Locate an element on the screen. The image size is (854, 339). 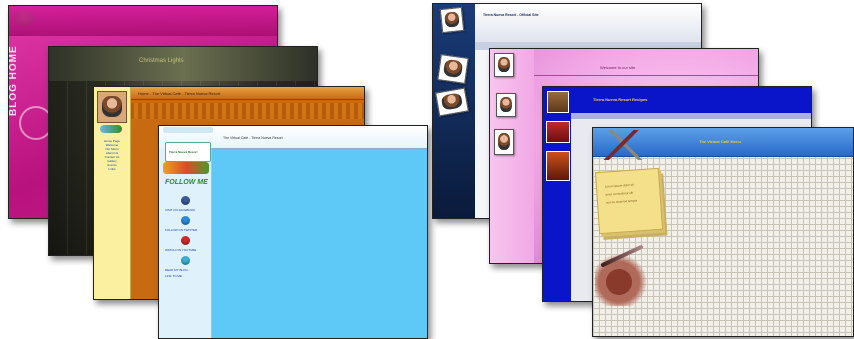
banner-text: Tierra Nueva Resort is located at coordinates (183, 152).